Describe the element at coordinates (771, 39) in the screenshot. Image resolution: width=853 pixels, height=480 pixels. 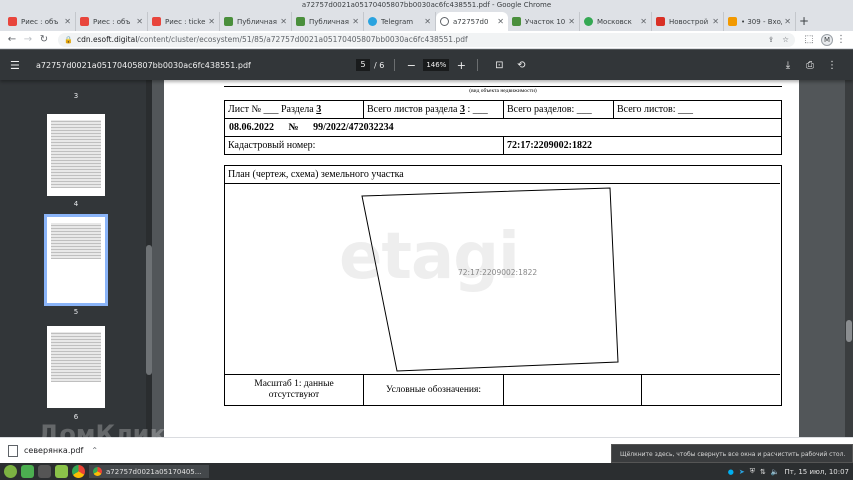
I see `share-icon: ⇪` at that location.